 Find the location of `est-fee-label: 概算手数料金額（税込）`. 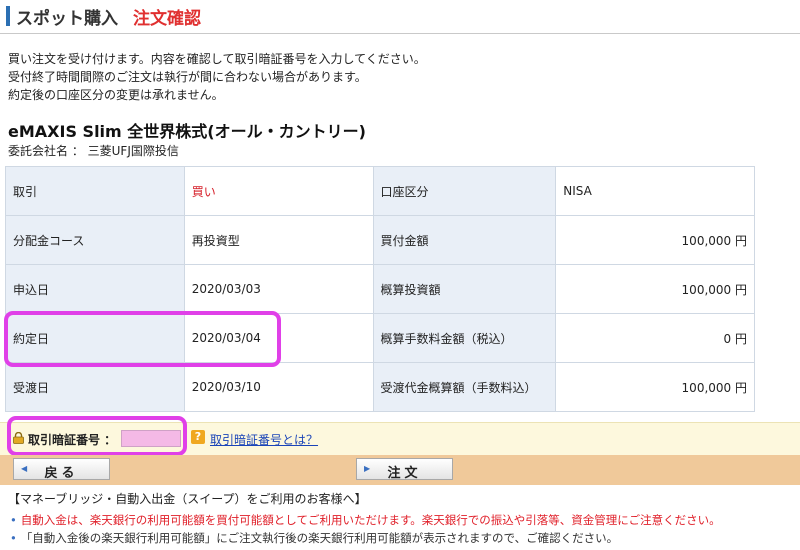

est-fee-label: 概算手数料金額（税込） is located at coordinates (464, 338).